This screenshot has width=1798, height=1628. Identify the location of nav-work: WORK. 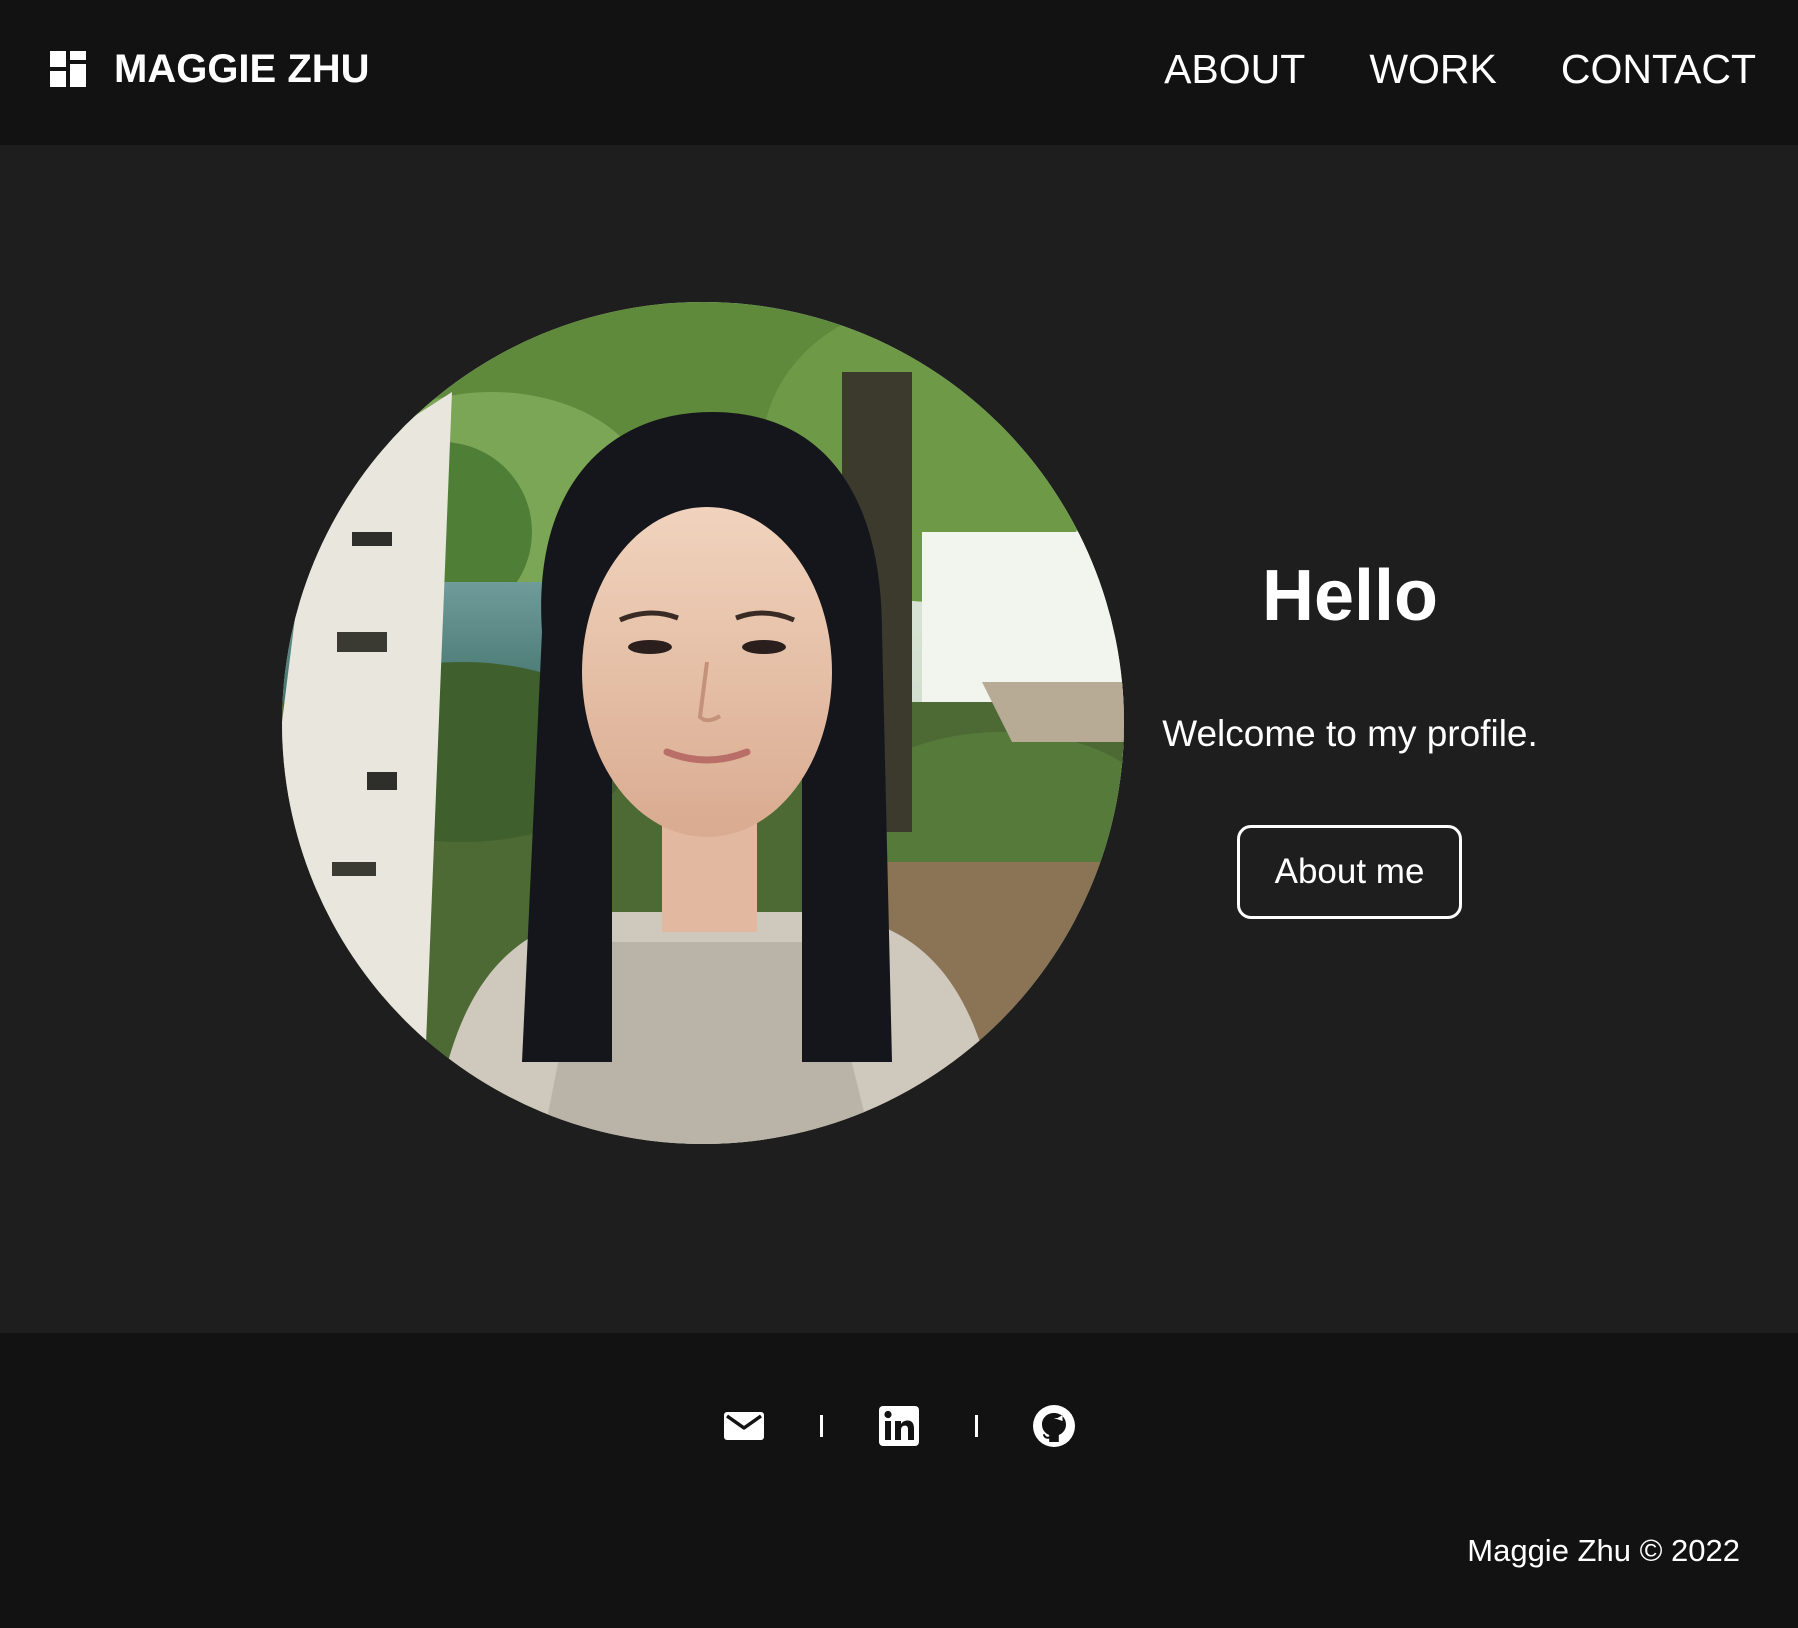
(1433, 69).